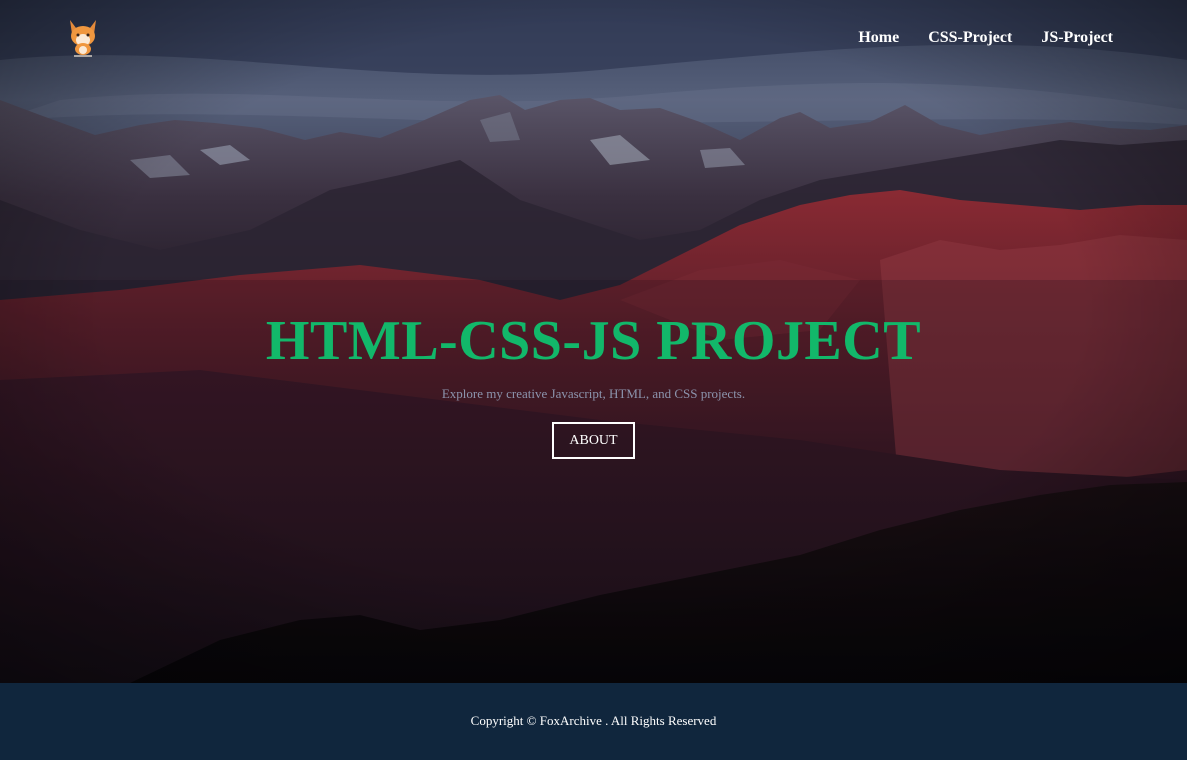 The height and width of the screenshot is (760, 1187). I want to click on nav-js-project-link: JS-Project, so click(1077, 38).